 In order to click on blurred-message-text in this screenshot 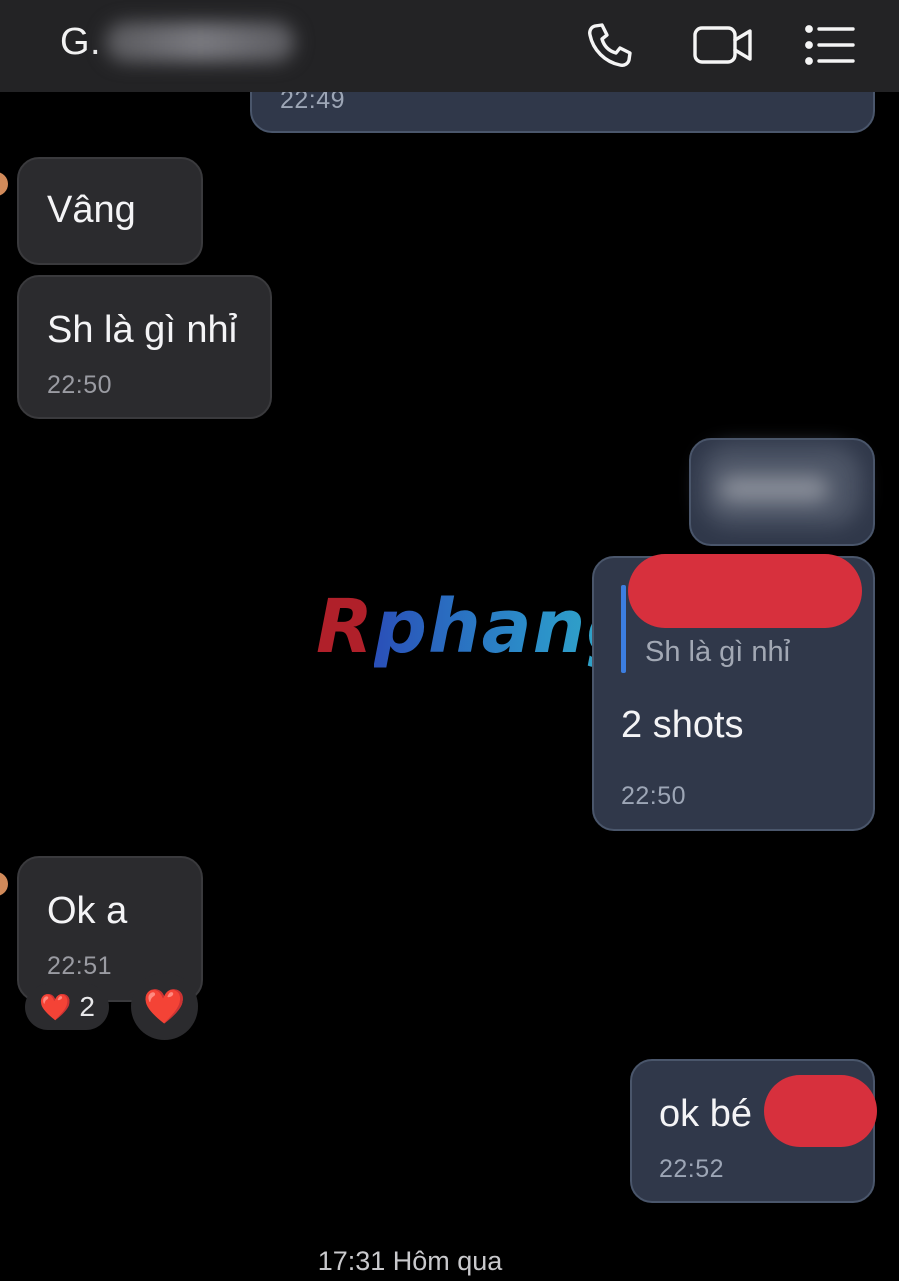, I will do `click(774, 489)`.